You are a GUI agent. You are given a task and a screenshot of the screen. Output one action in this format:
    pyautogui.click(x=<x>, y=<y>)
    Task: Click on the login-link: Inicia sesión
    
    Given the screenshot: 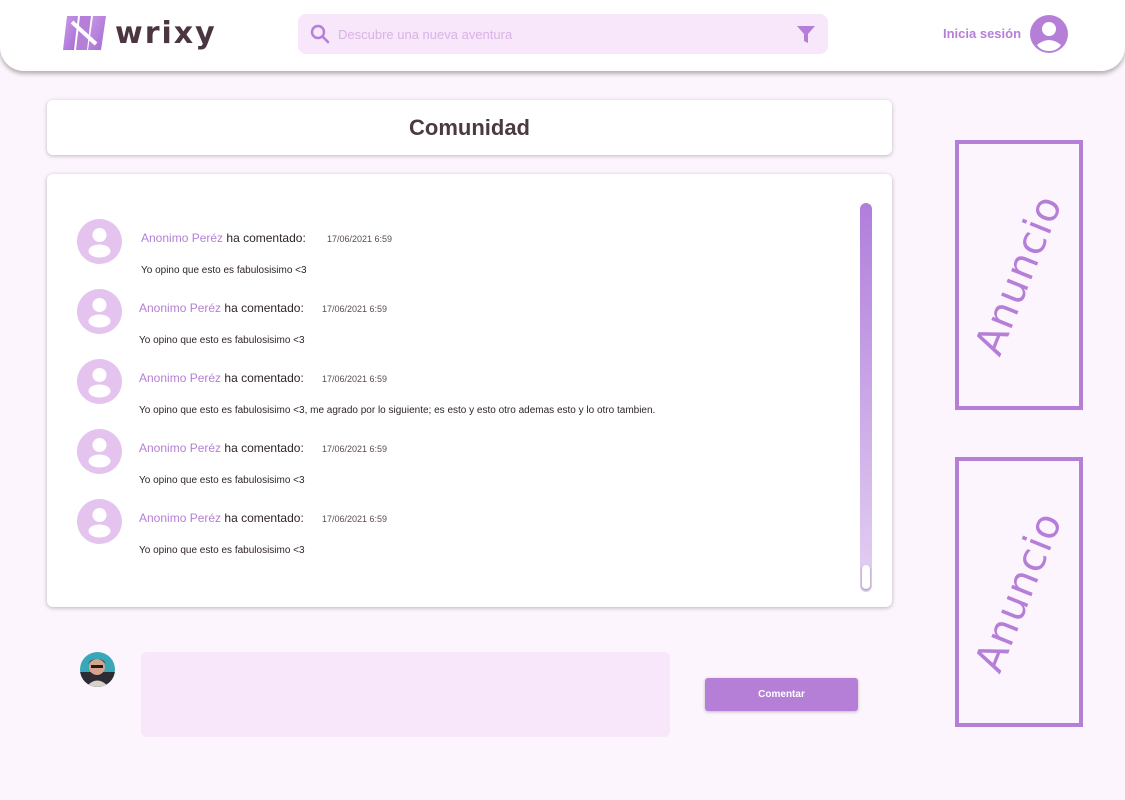 What is the action you would take?
    pyautogui.click(x=982, y=33)
    